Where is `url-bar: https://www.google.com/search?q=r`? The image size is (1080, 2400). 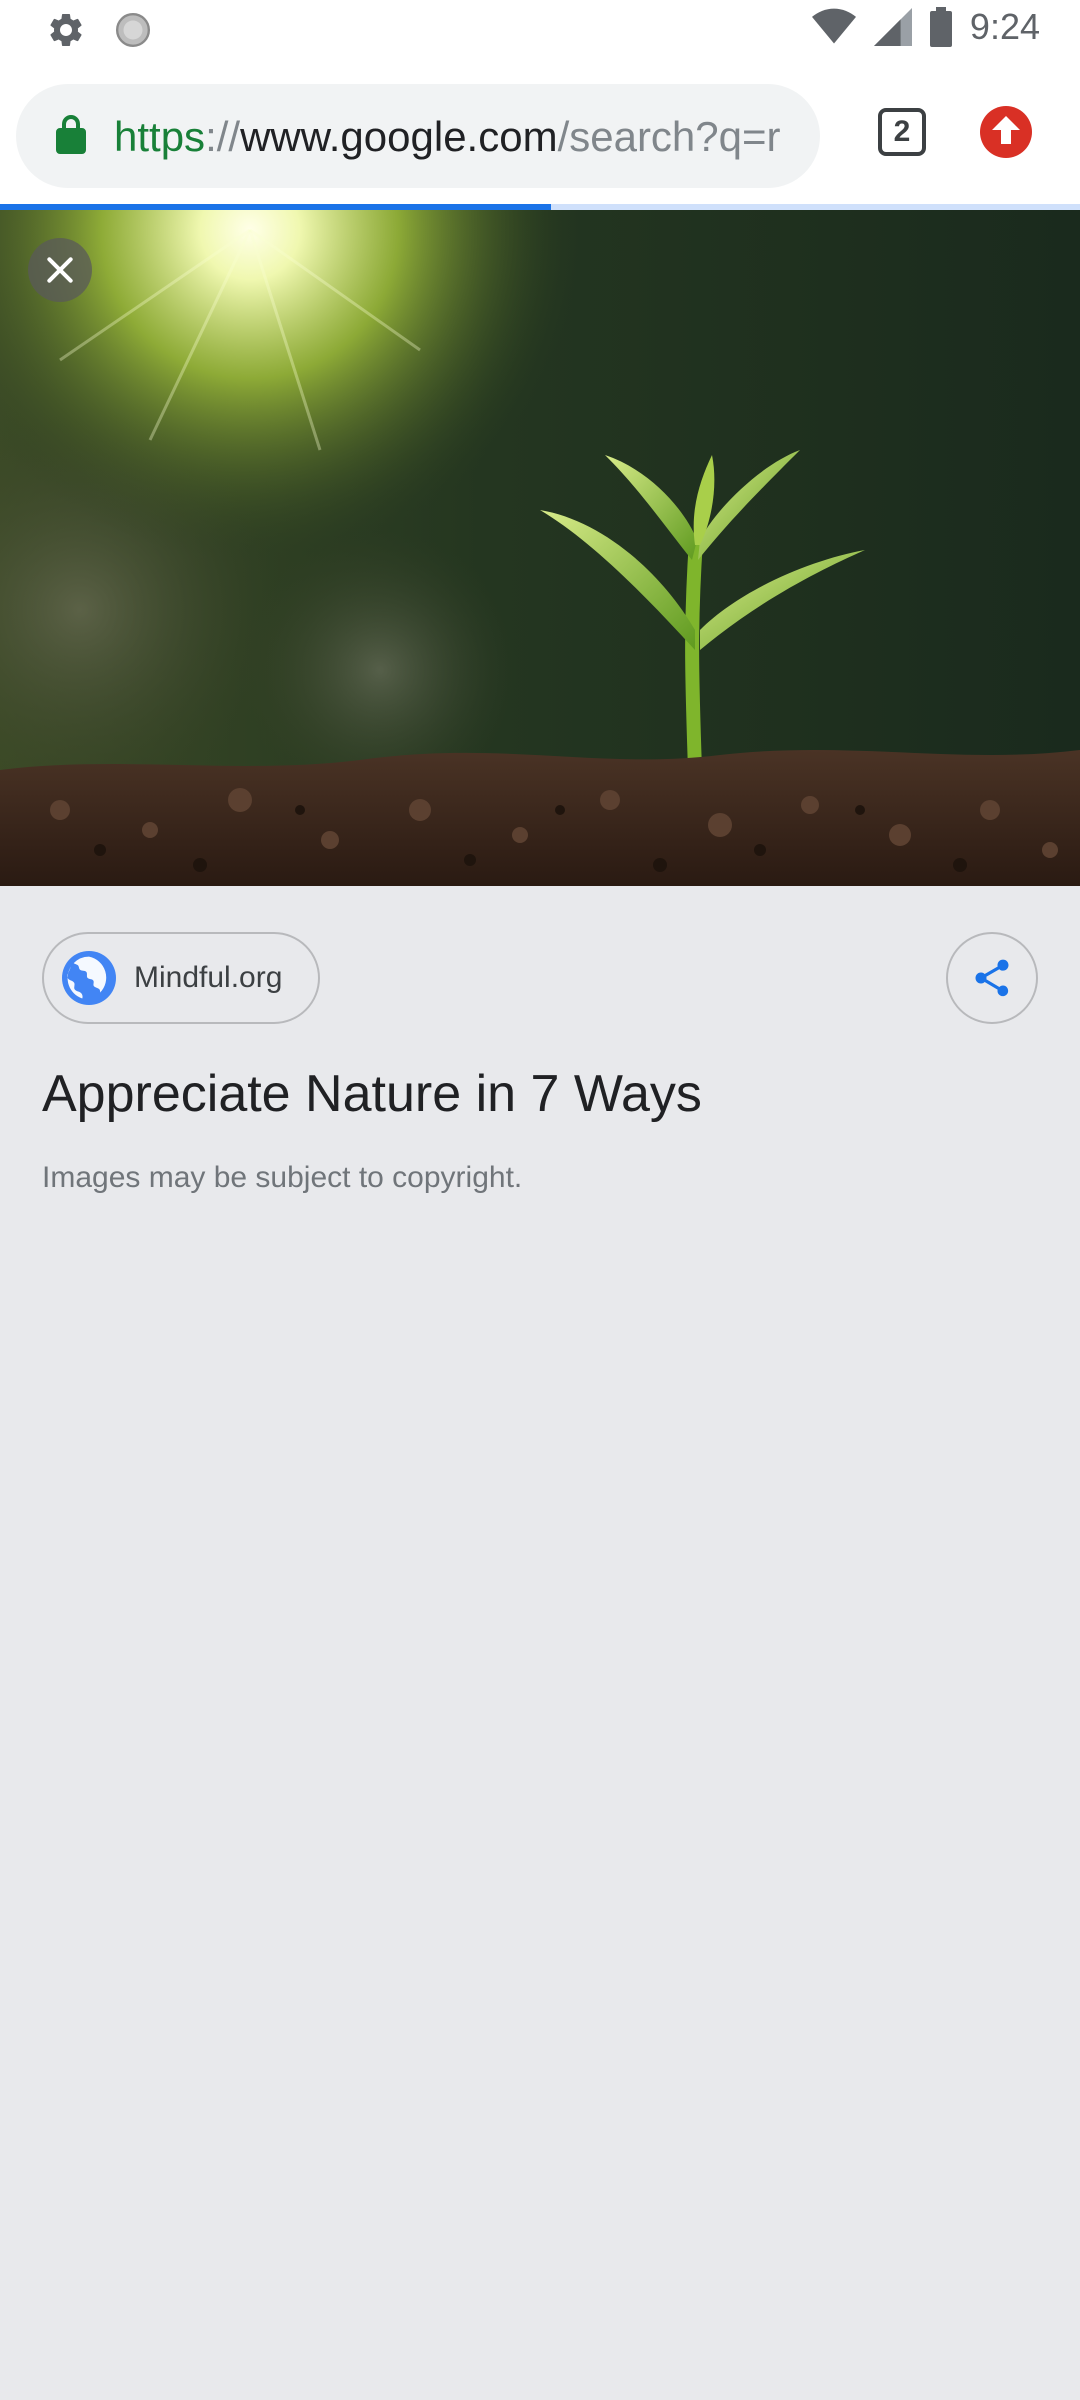 url-bar: https://www.google.com/search?q=r is located at coordinates (418, 136).